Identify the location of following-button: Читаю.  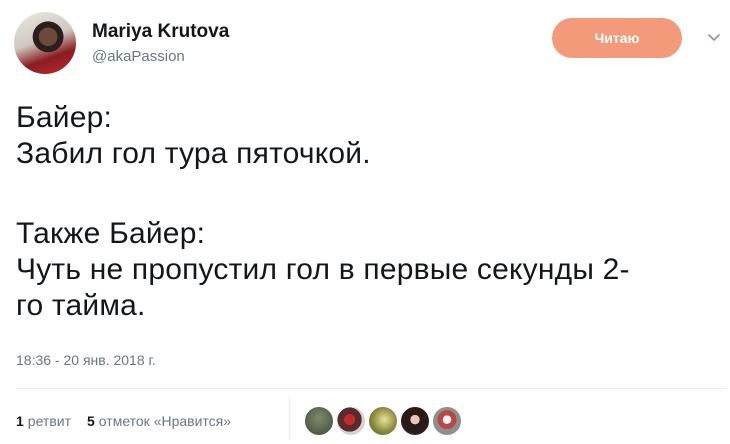
(617, 38).